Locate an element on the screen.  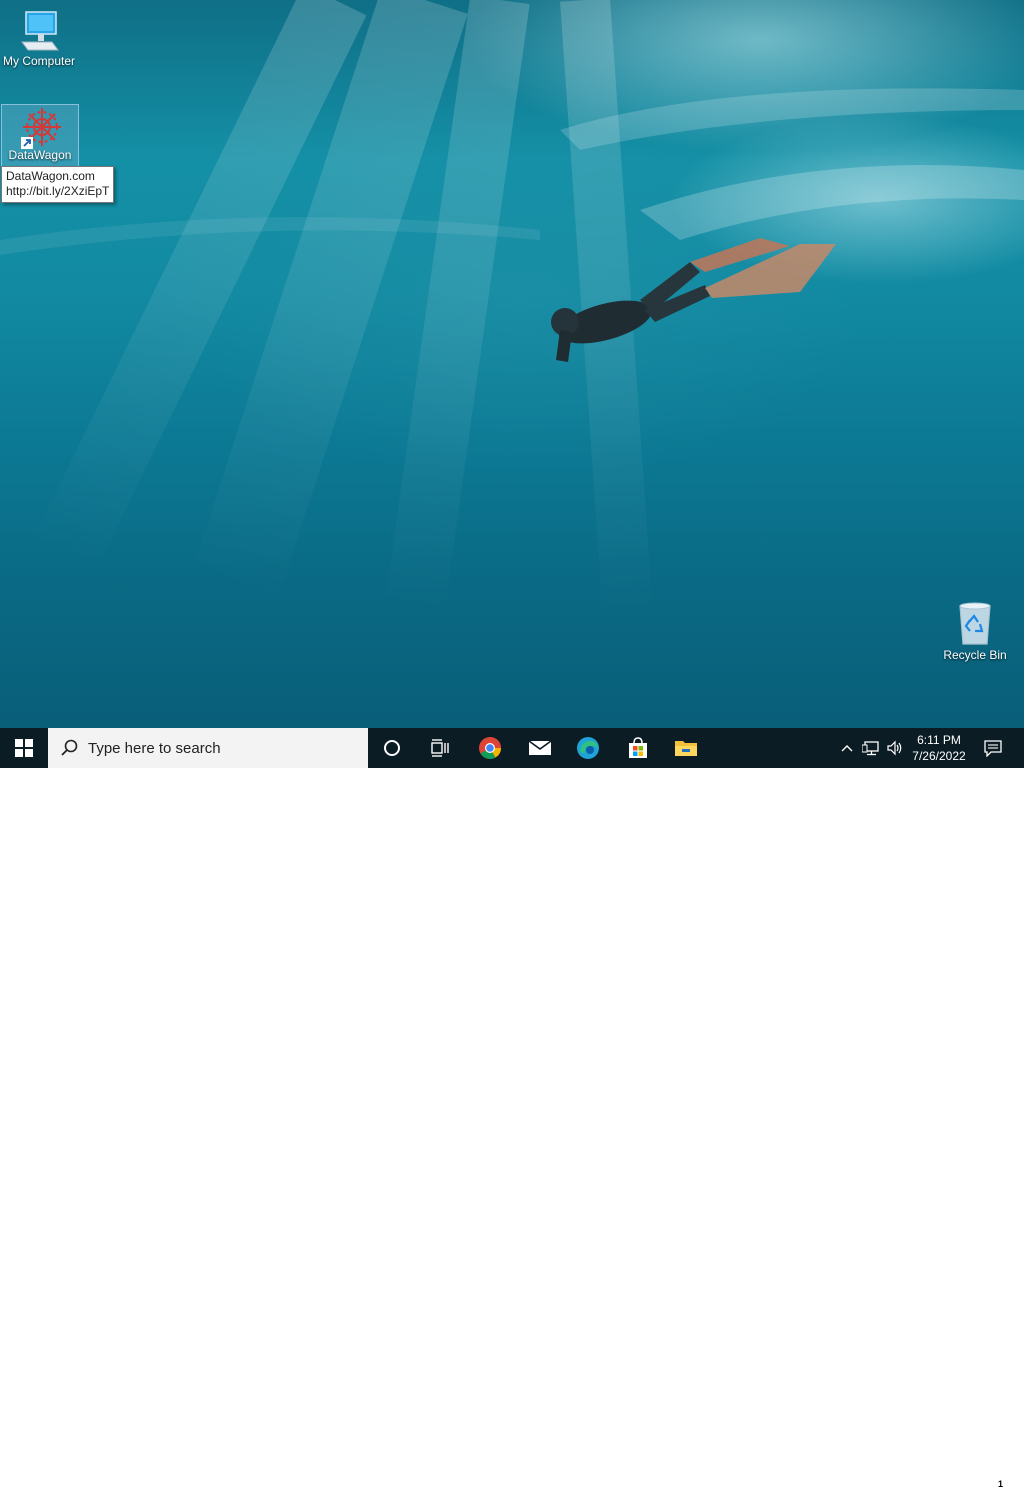
clock-tray-button: 6:11 PM 7/26/2022 is located at coordinates (939, 748).